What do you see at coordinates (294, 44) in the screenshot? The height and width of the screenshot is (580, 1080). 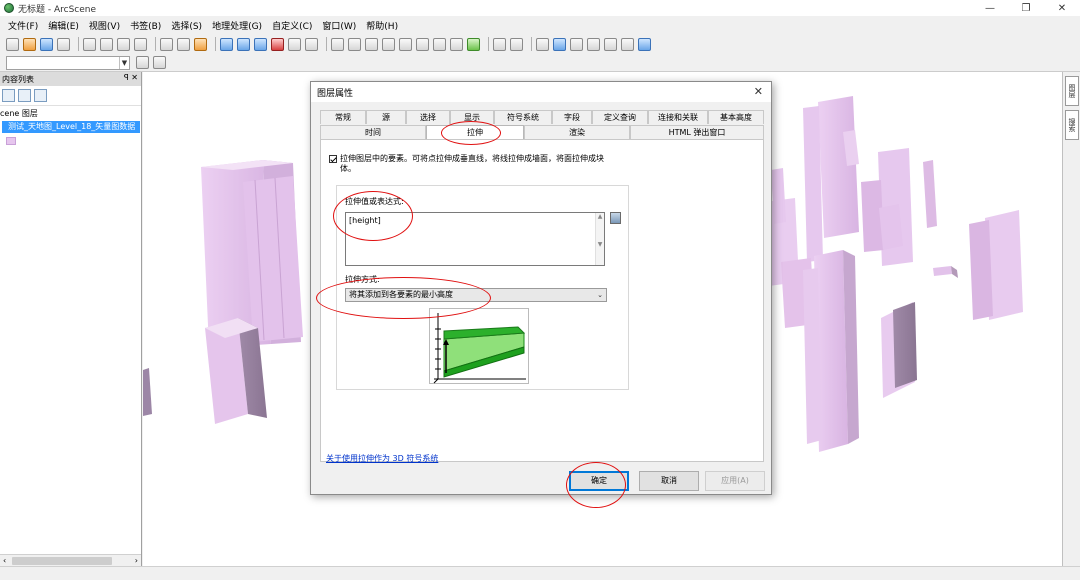 I see `arctoolbox-icon` at bounding box center [294, 44].